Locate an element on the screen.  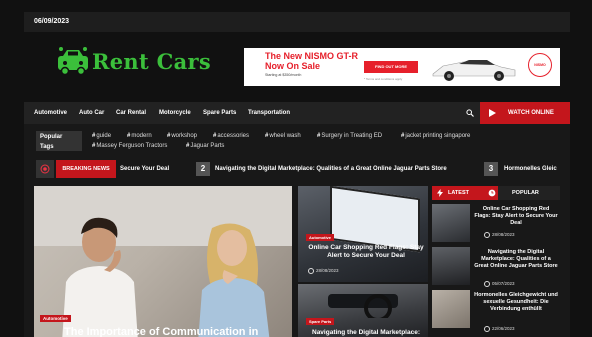
record-icon is located at coordinates (45, 169).